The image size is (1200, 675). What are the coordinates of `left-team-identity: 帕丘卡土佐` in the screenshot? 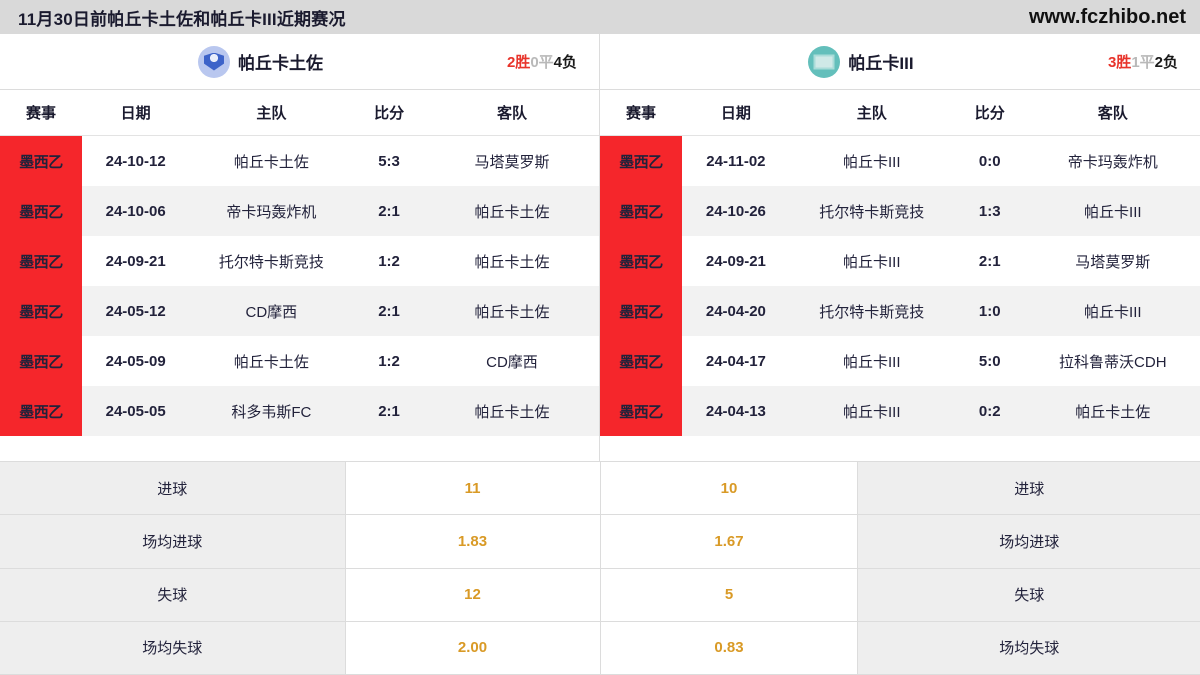 It's located at (260, 61).